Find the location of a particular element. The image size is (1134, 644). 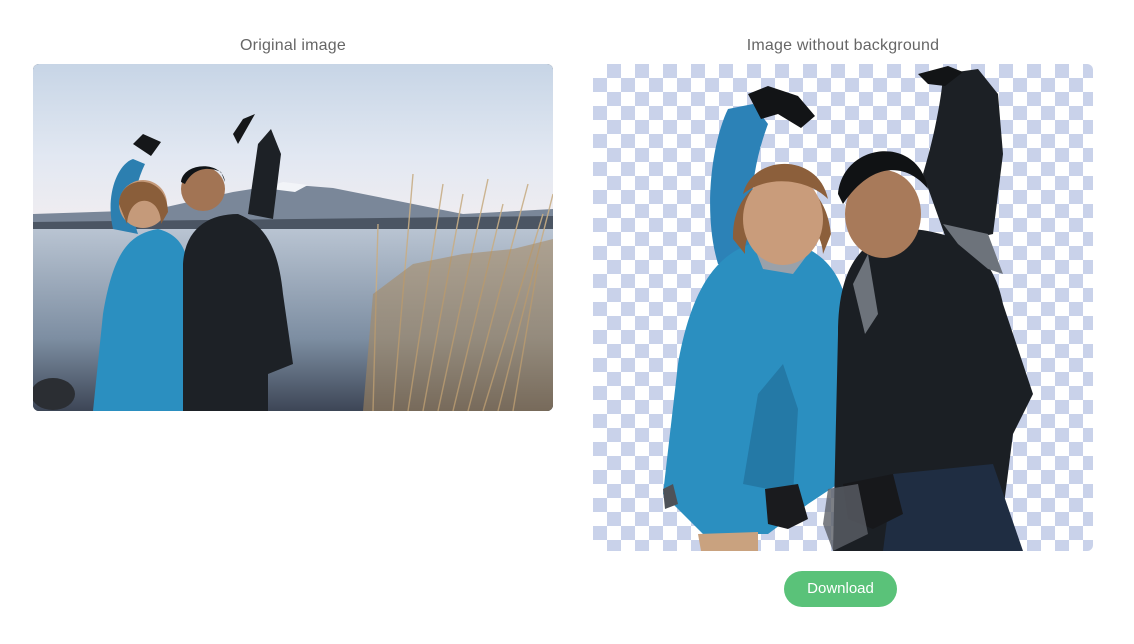

download-button: Download is located at coordinates (840, 589).